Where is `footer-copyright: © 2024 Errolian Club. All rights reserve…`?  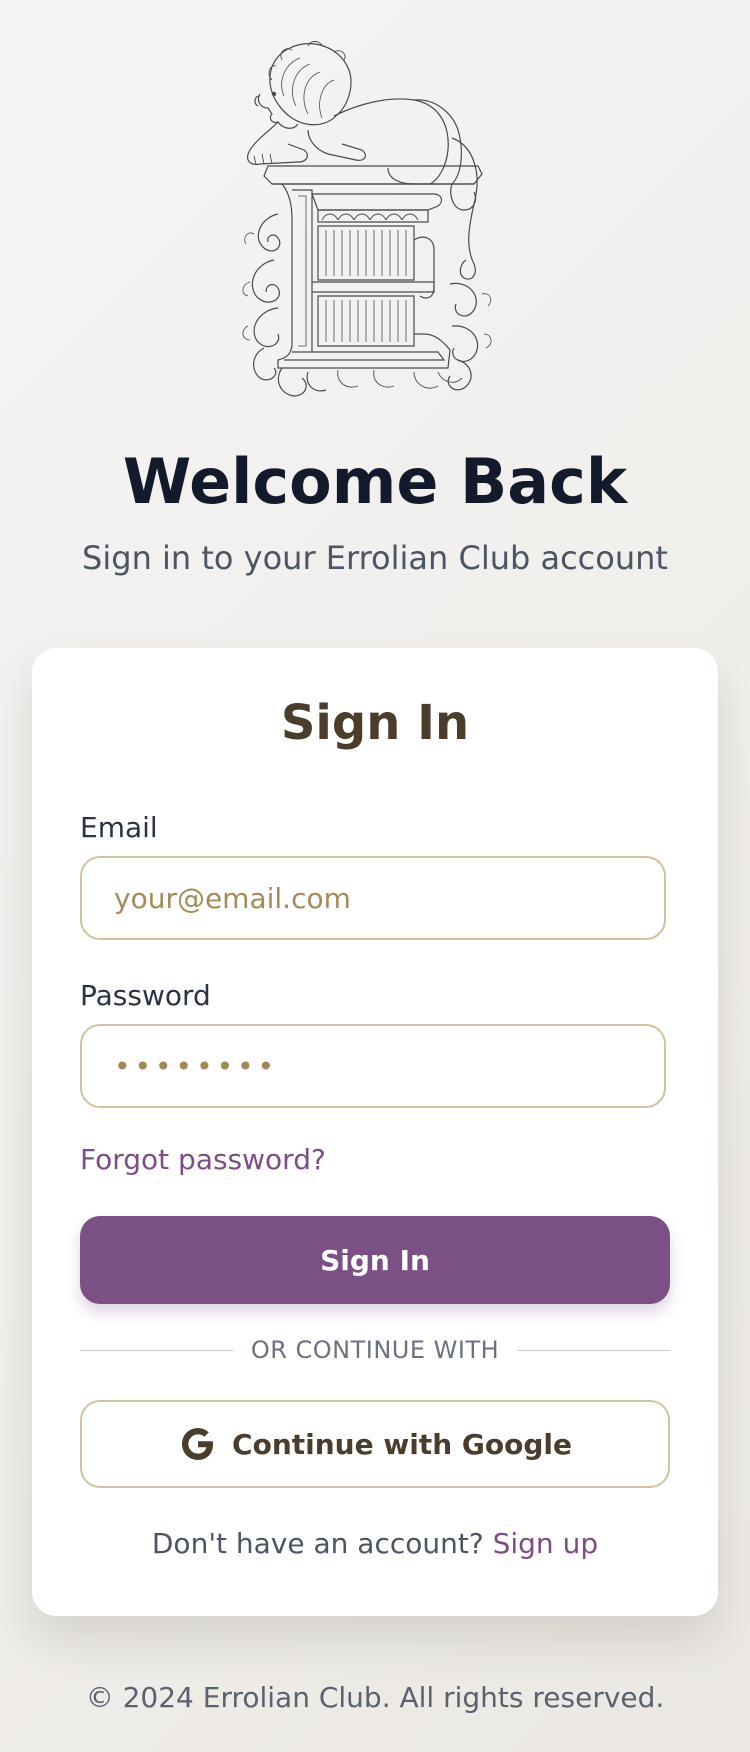
footer-copyright: © 2024 Errolian Club. All rights reserve… is located at coordinates (375, 1697).